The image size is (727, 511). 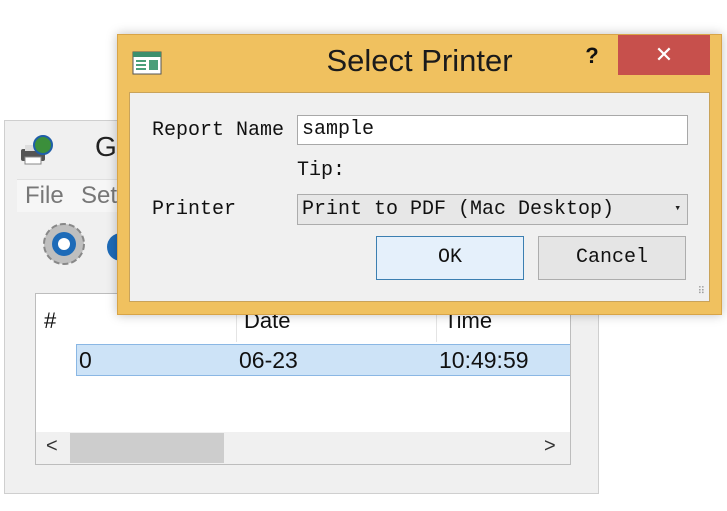 What do you see at coordinates (592, 57) in the screenshot?
I see `help-button: ?` at bounding box center [592, 57].